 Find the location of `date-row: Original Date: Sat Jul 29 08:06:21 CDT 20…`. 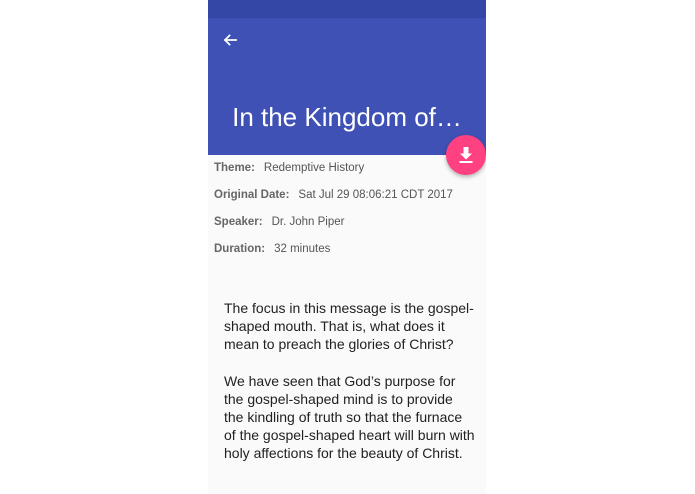

date-row: Original Date: Sat Jul 29 08:06:21 CDT 20… is located at coordinates (333, 202).